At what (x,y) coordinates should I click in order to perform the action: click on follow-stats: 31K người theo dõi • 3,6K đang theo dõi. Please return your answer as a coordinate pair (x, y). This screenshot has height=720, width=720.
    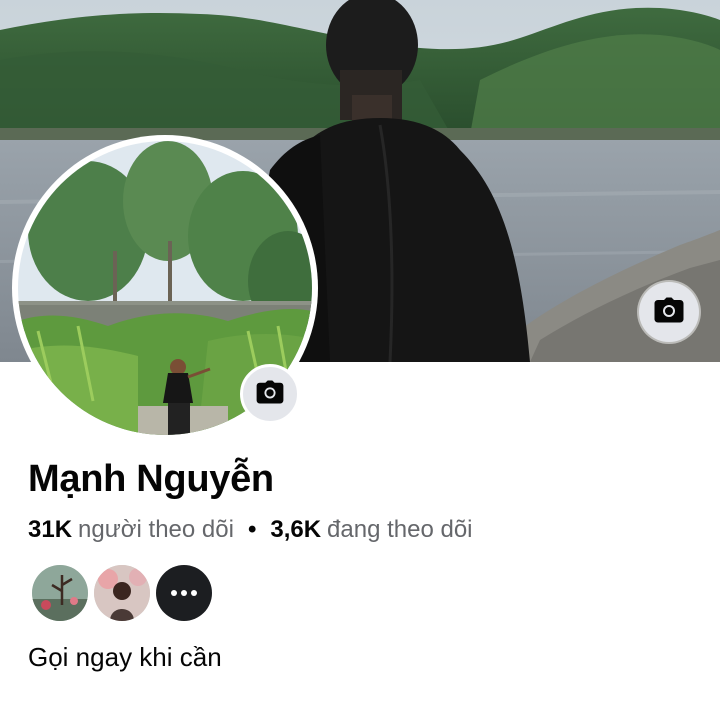
    Looking at the image, I should click on (250, 530).